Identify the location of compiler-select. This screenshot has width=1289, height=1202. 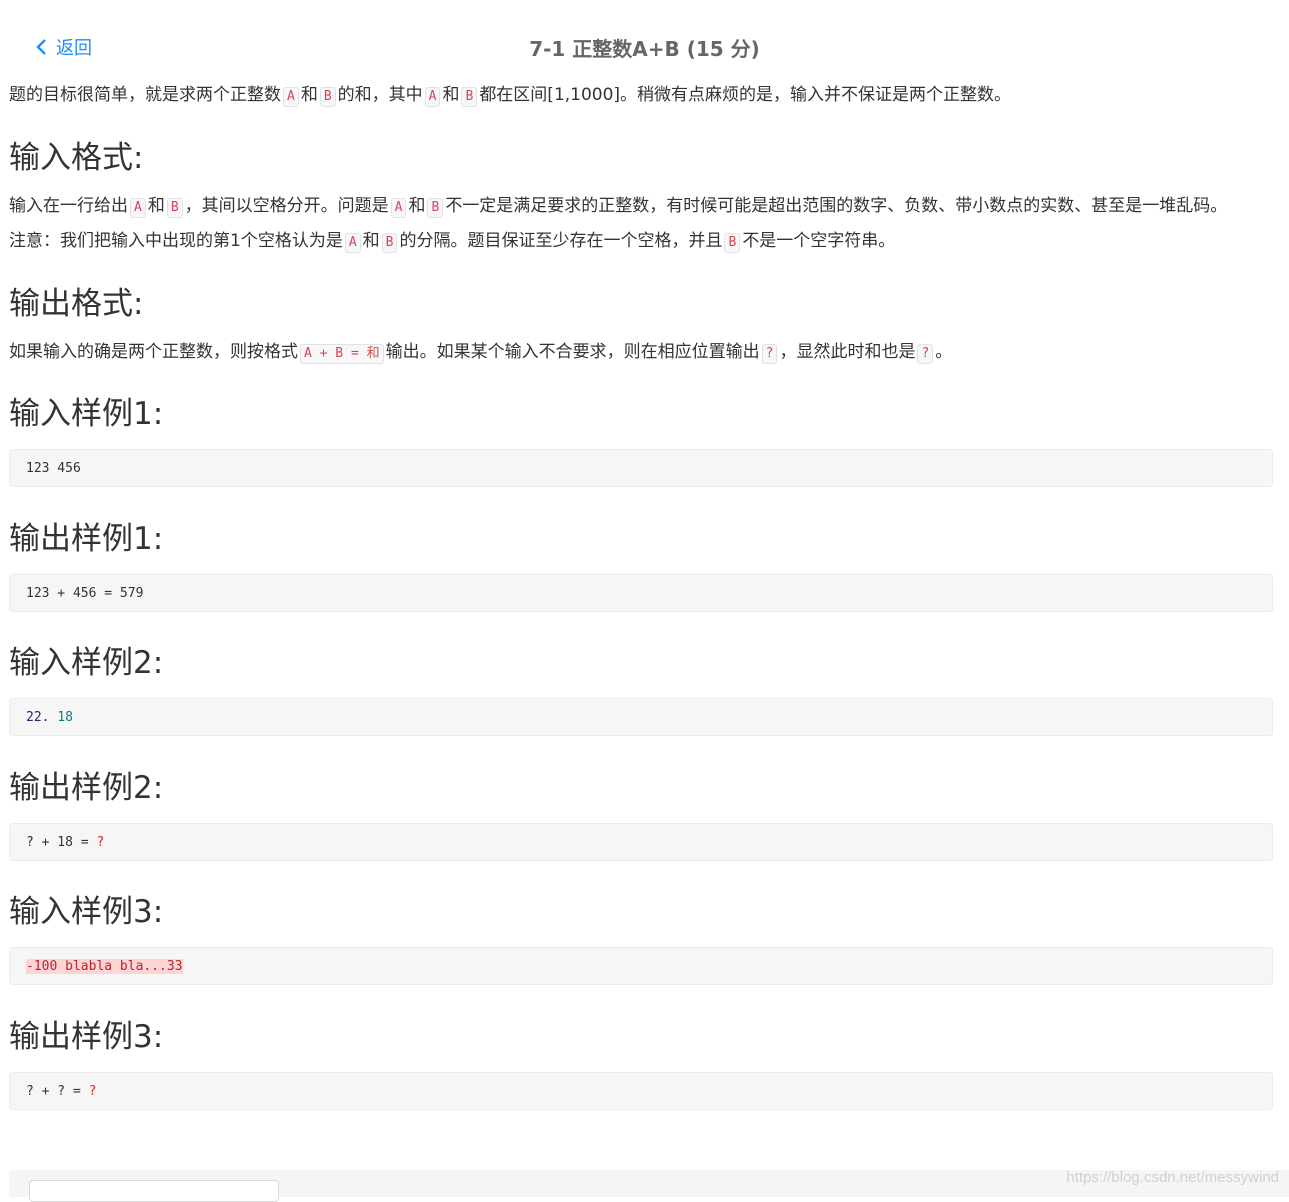
(154, 1191).